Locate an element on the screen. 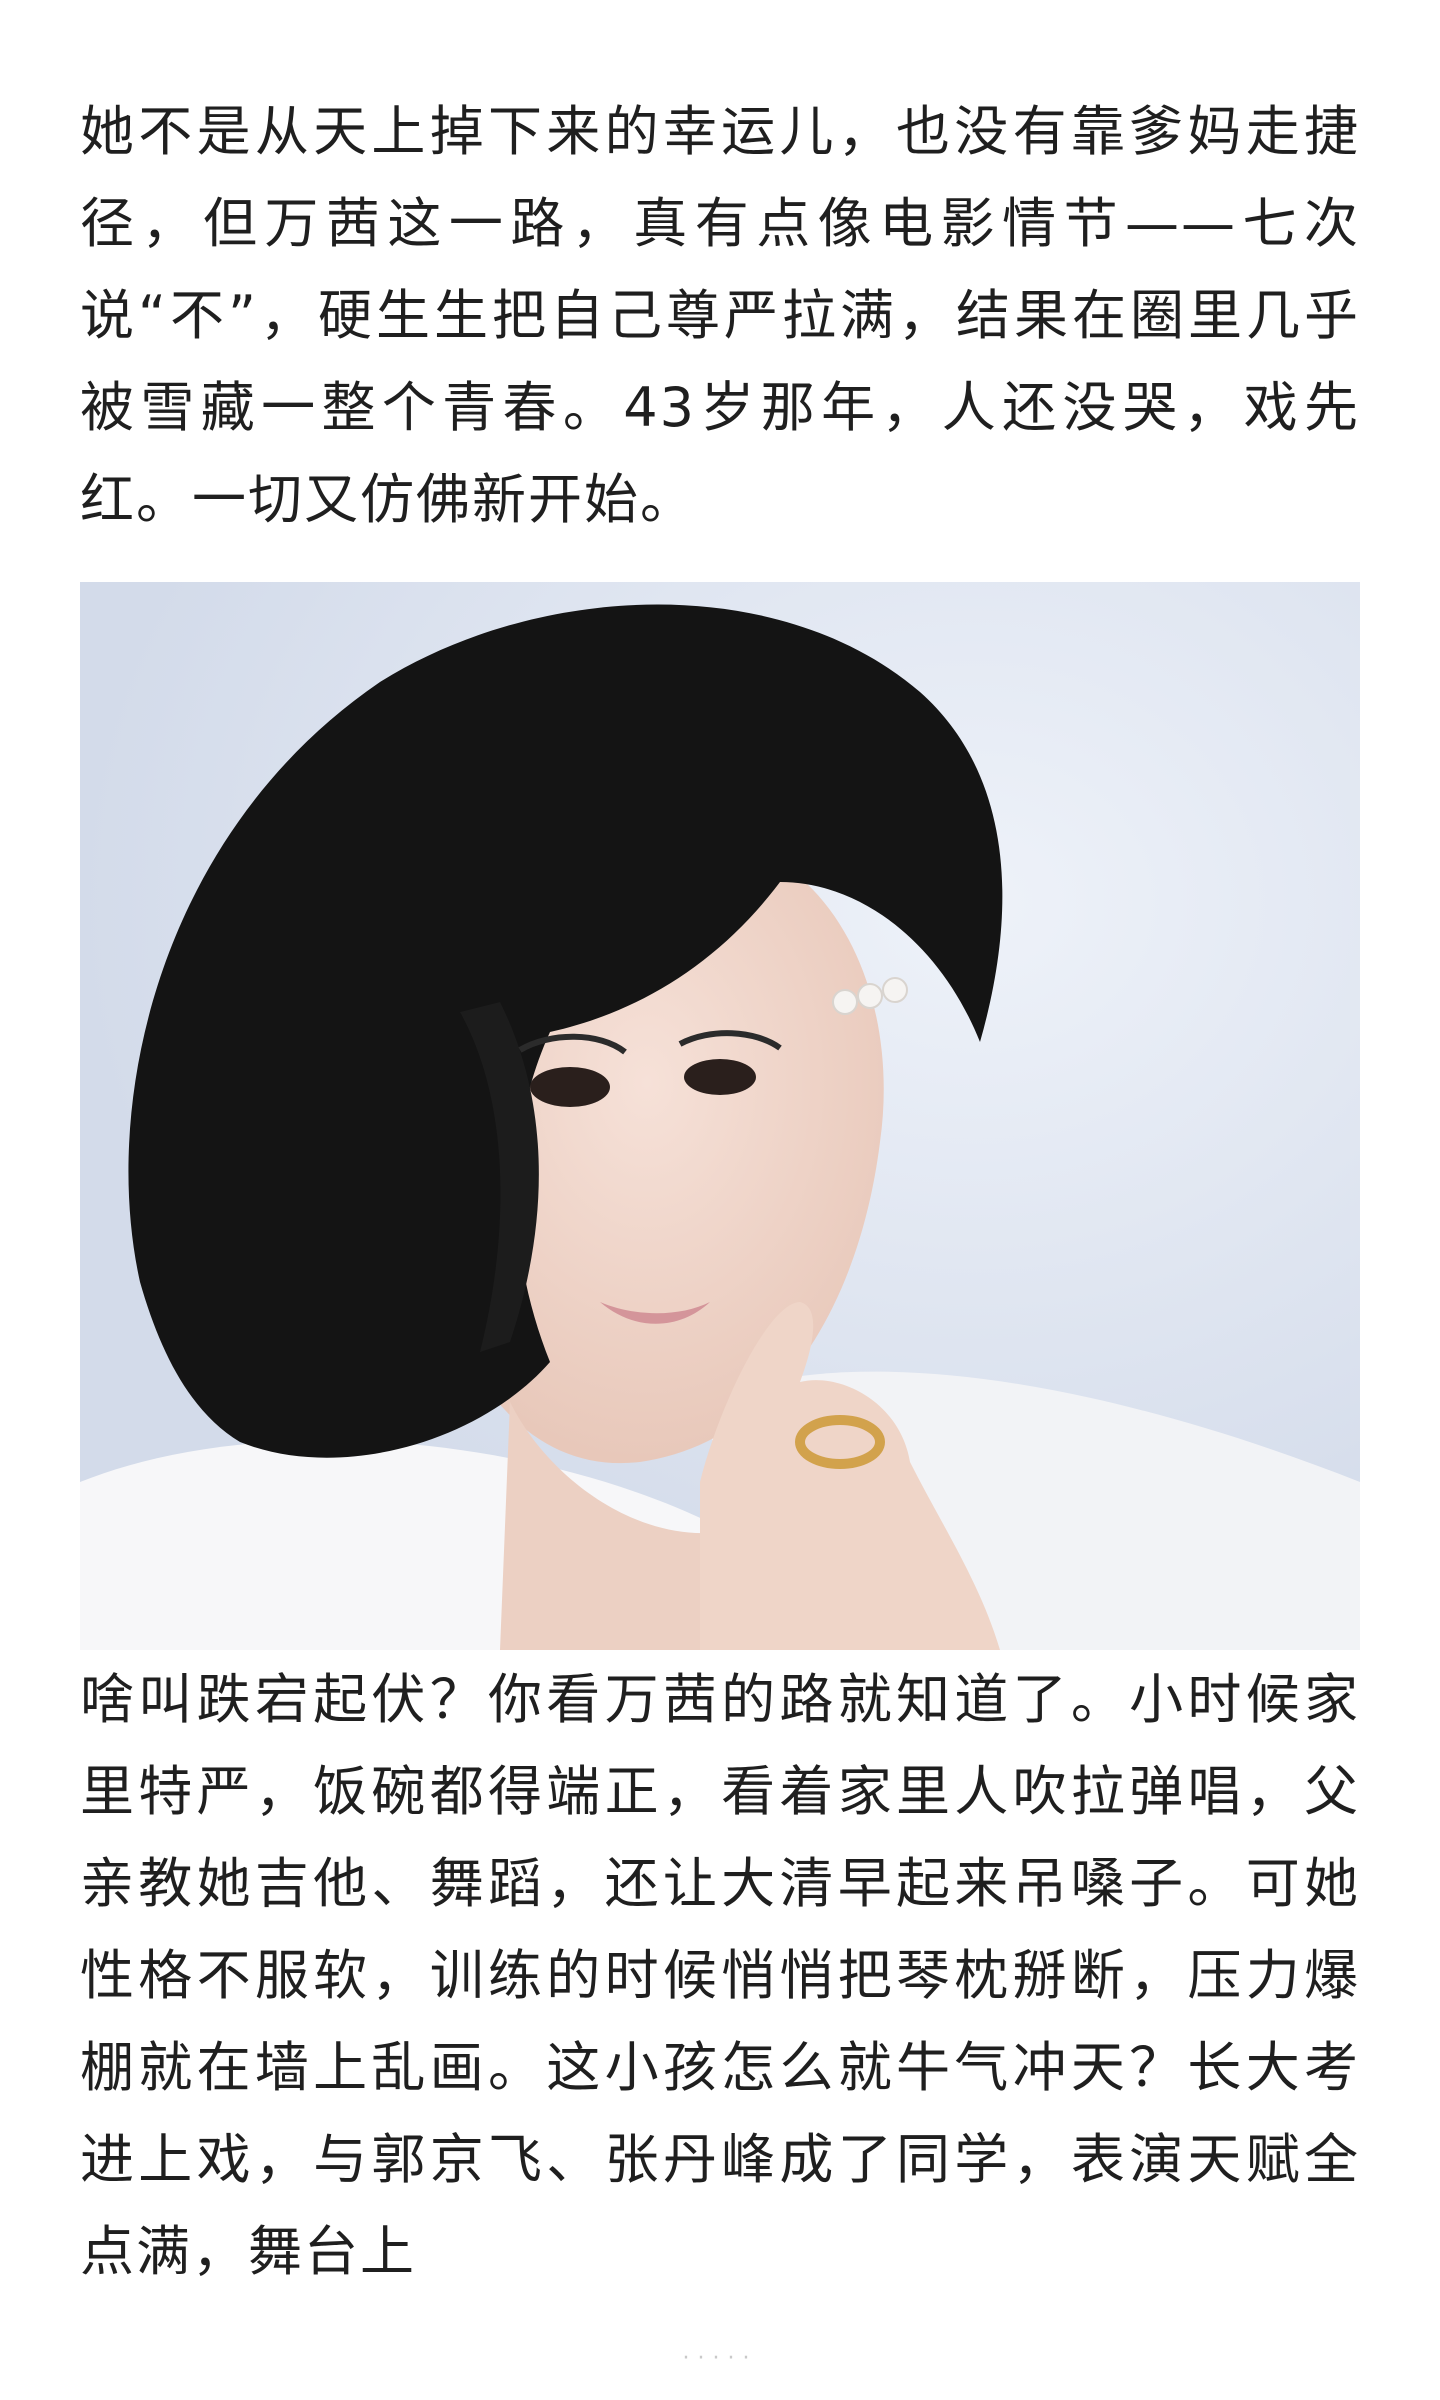  page-end-indicator: ····· is located at coordinates (720, 2358).